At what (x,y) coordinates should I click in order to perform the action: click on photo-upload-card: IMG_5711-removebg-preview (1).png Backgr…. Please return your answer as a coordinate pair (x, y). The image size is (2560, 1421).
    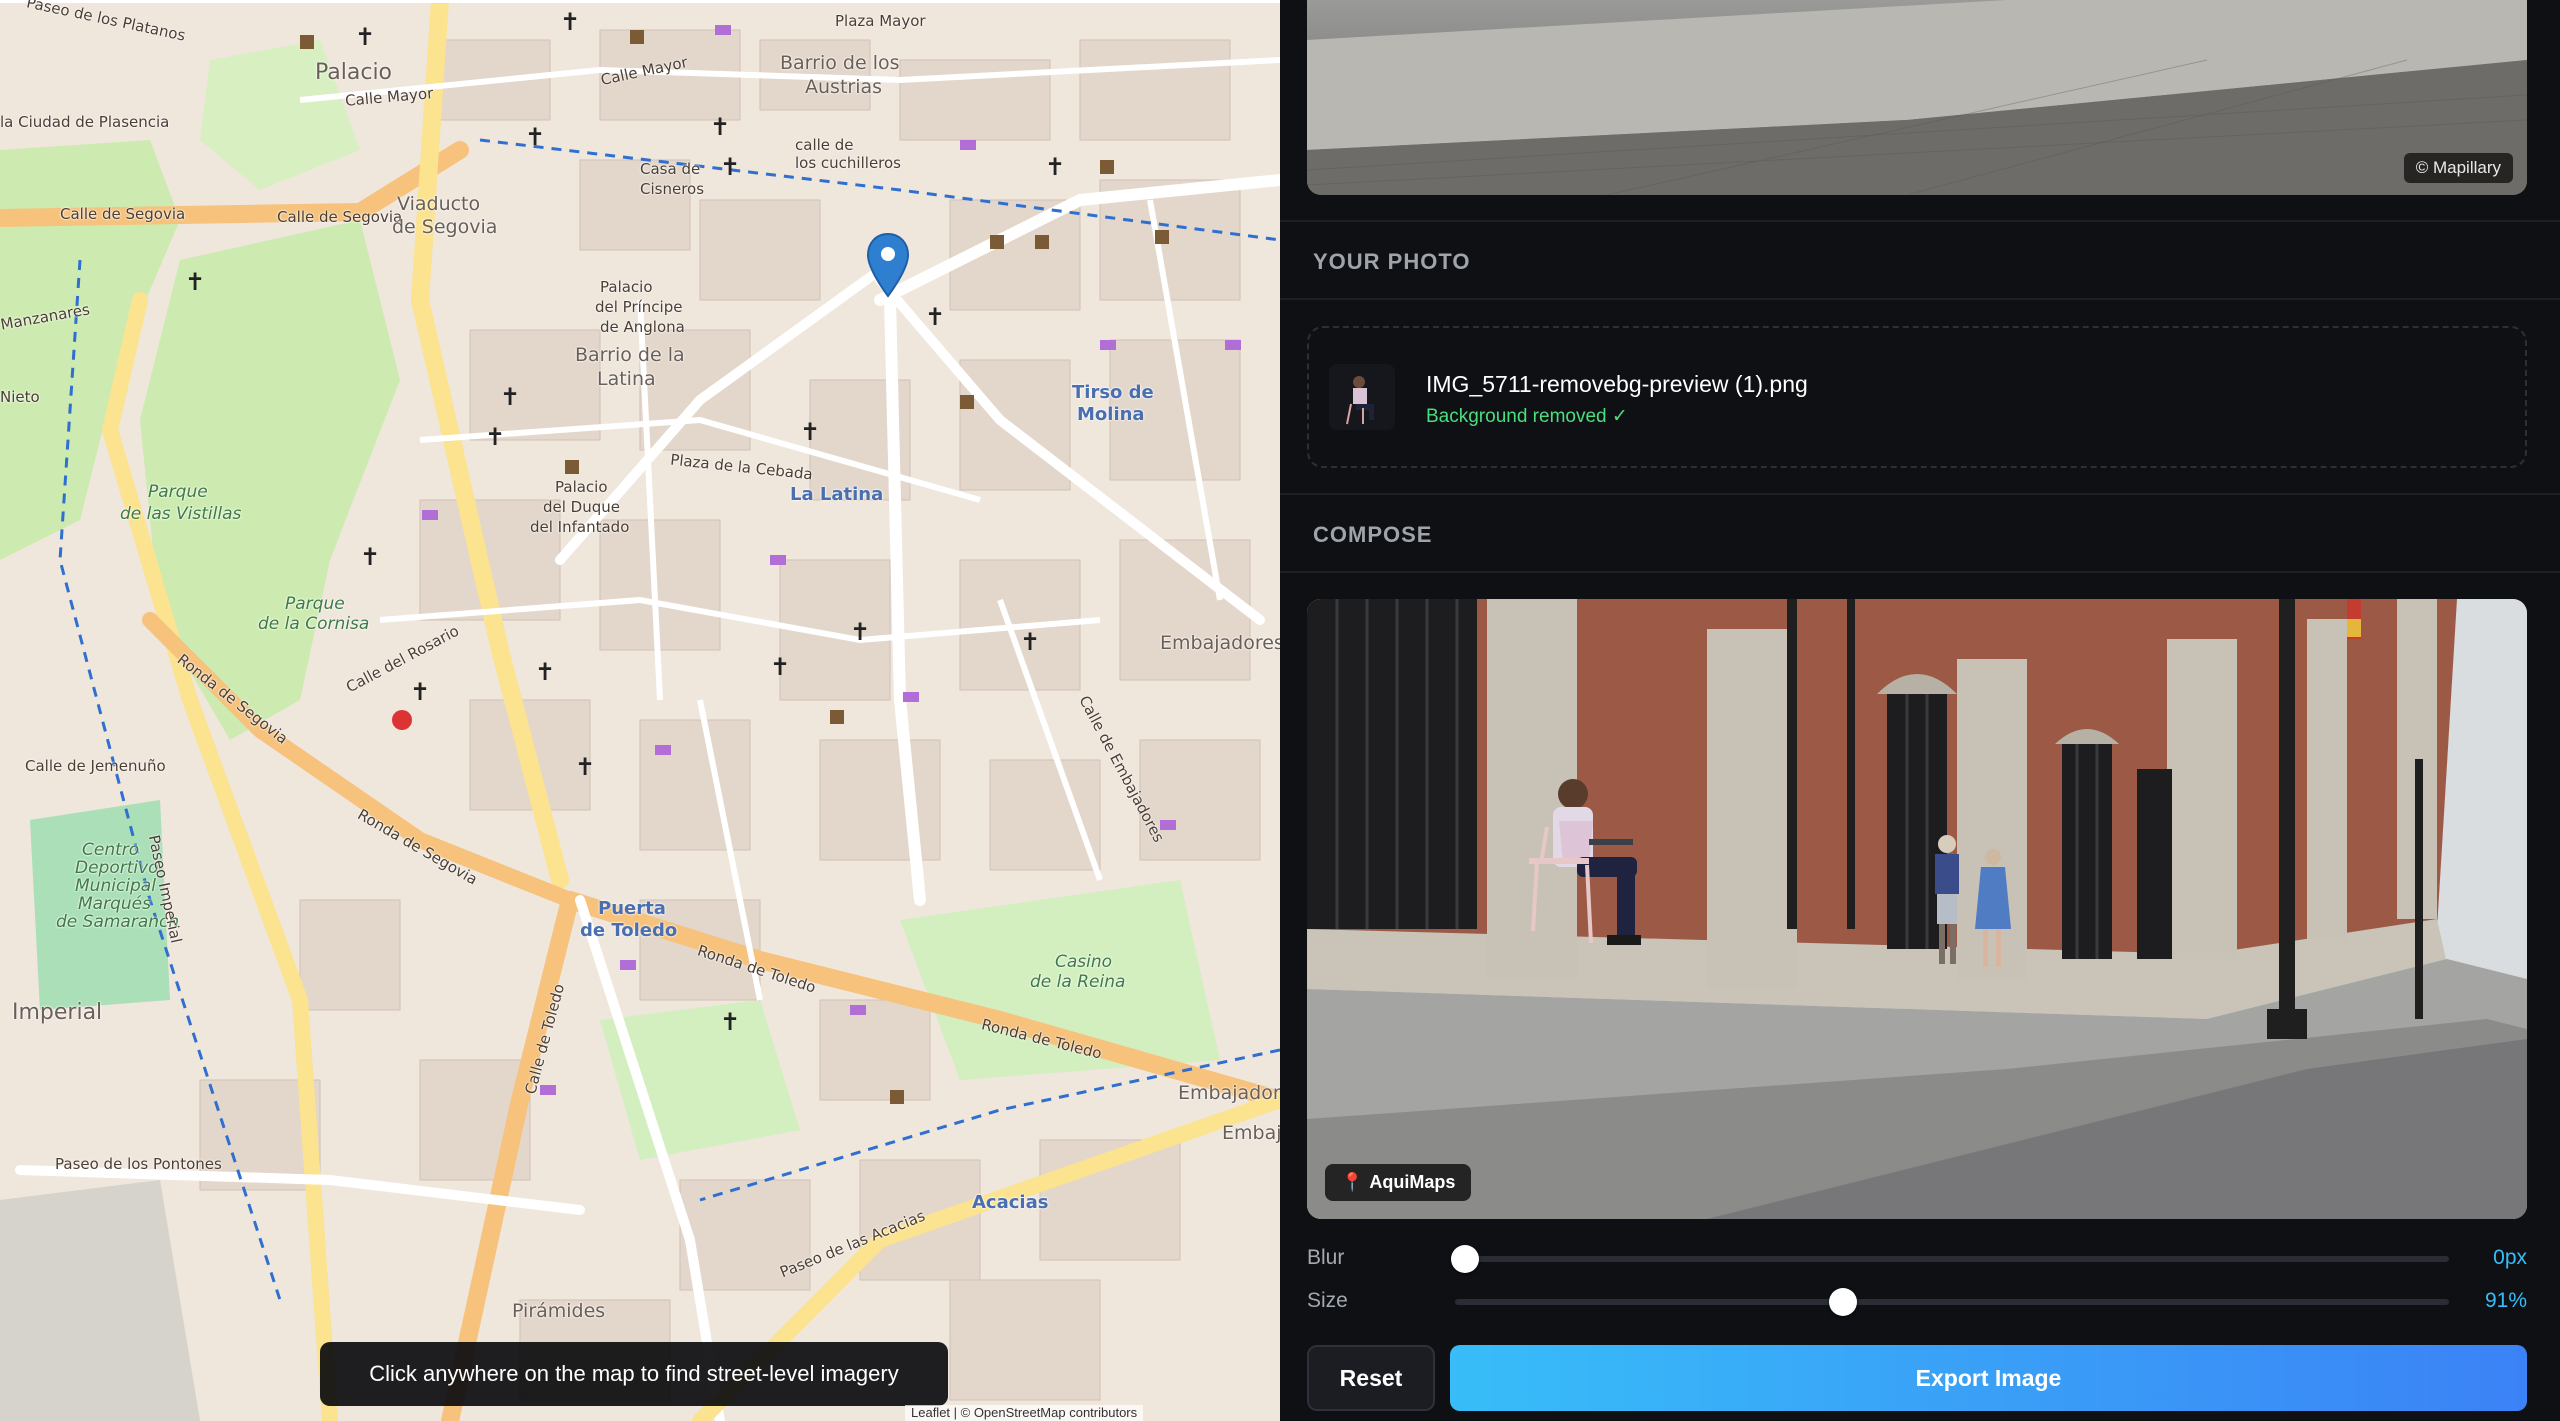
    Looking at the image, I should click on (1917, 397).